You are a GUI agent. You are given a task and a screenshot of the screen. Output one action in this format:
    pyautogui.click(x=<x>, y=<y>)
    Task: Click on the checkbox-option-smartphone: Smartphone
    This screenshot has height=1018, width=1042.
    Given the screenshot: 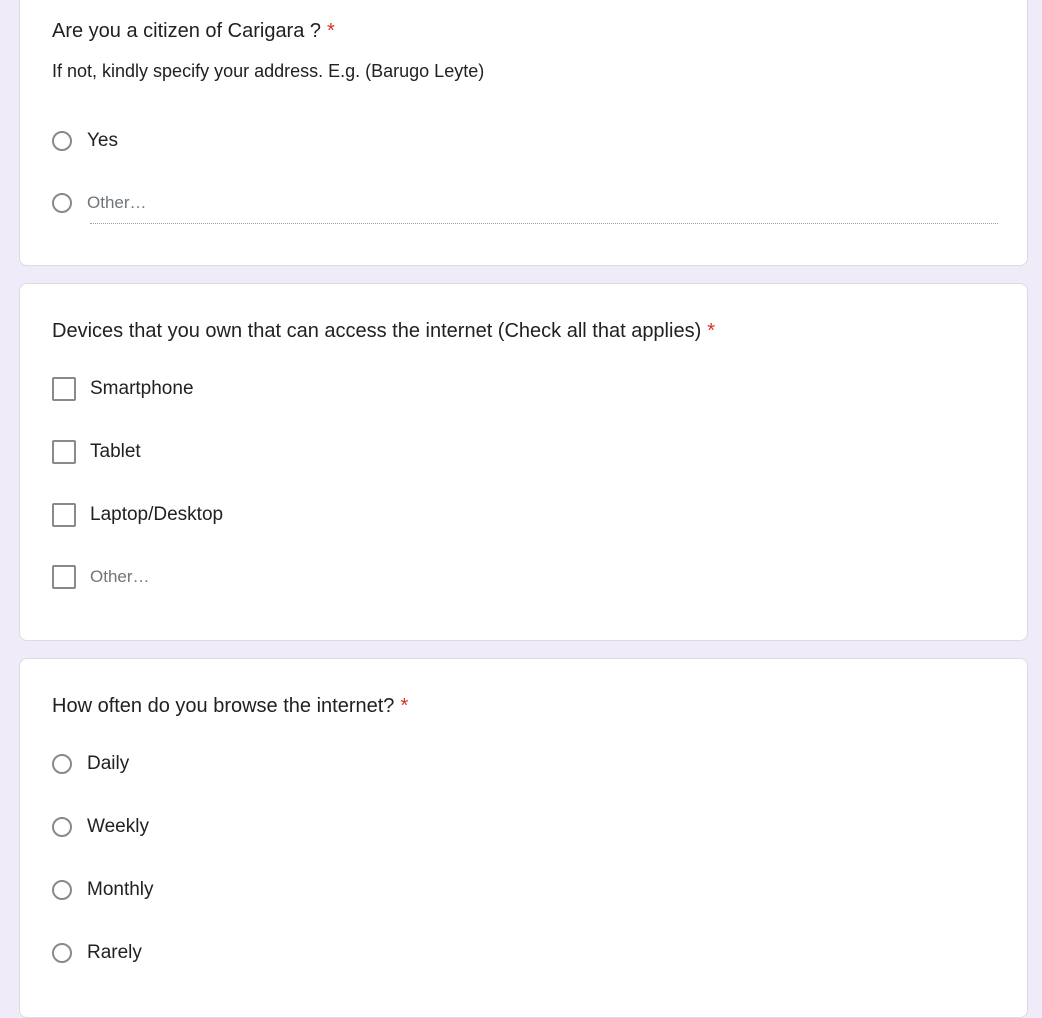 What is the action you would take?
    pyautogui.click(x=123, y=389)
    